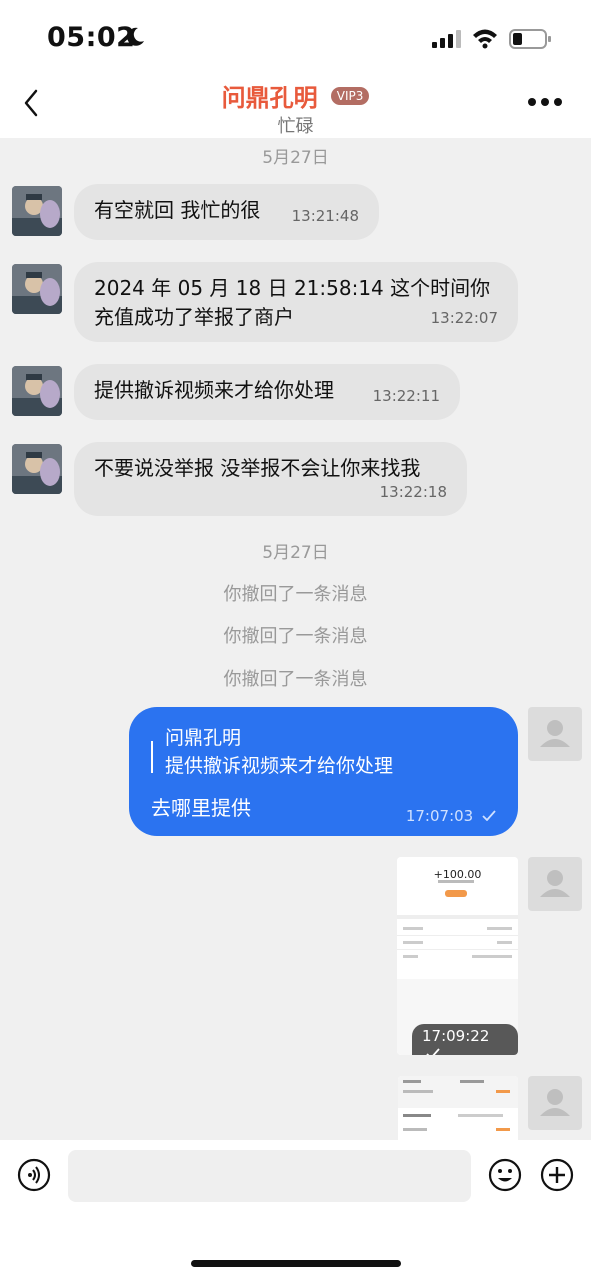  I want to click on incoming-message: 提供撤诉视频来才给你处理 13:22:11, so click(267, 392).